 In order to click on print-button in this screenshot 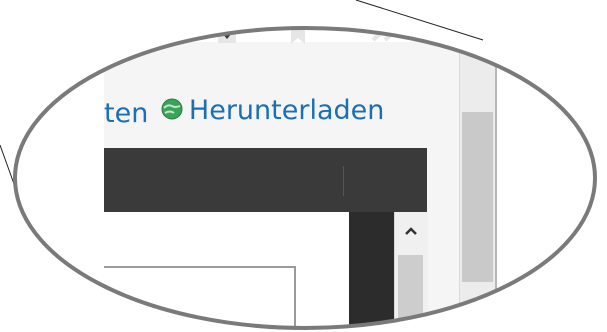, I will do `click(160, 37)`.